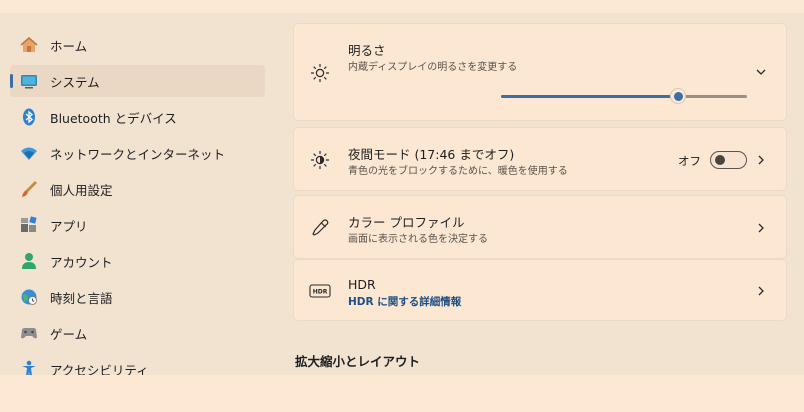 The width and height of the screenshot is (804, 412). Describe the element at coordinates (29, 297) in the screenshot. I see `time-language-icon` at that location.